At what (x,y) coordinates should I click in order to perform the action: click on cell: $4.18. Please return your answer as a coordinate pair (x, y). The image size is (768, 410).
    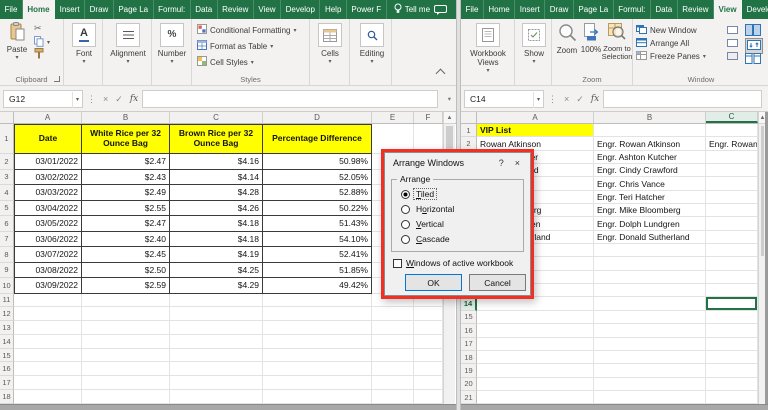
    Looking at the image, I should click on (216, 239).